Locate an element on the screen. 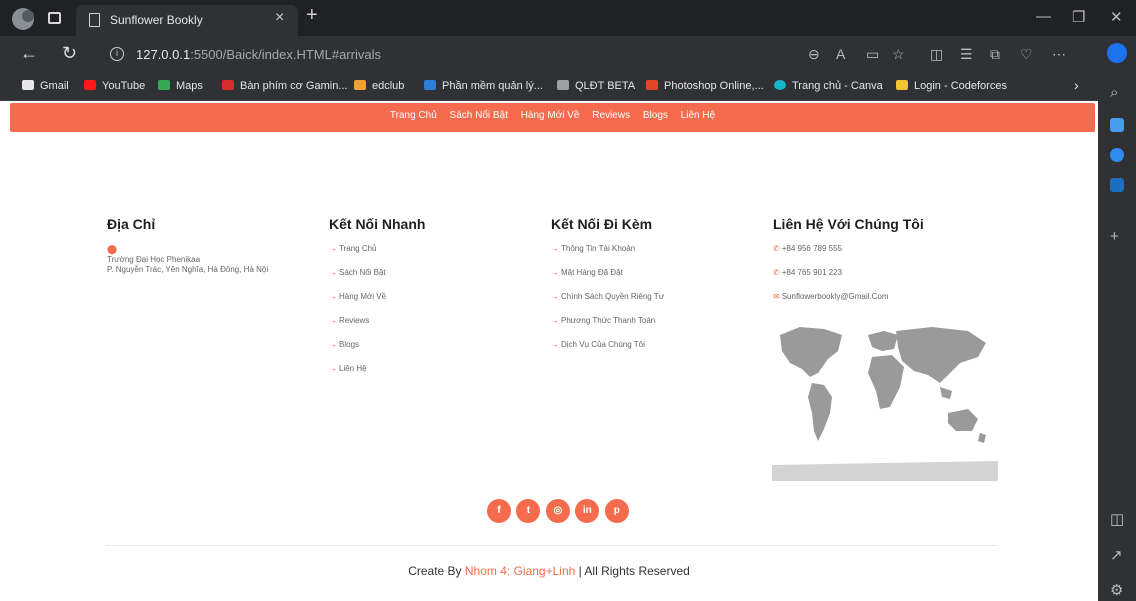 The width and height of the screenshot is (1136, 601). external-link-icon: ↗ is located at coordinates (1116, 555).